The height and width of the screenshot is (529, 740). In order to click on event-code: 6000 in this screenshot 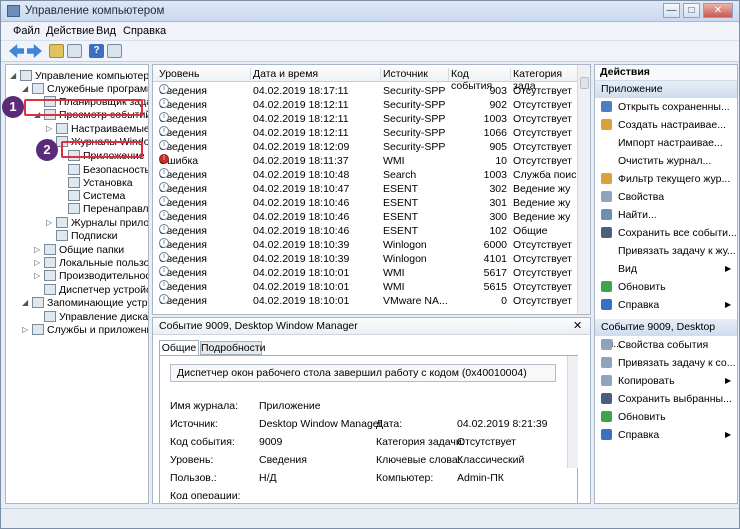, I will do `click(495, 245)`.